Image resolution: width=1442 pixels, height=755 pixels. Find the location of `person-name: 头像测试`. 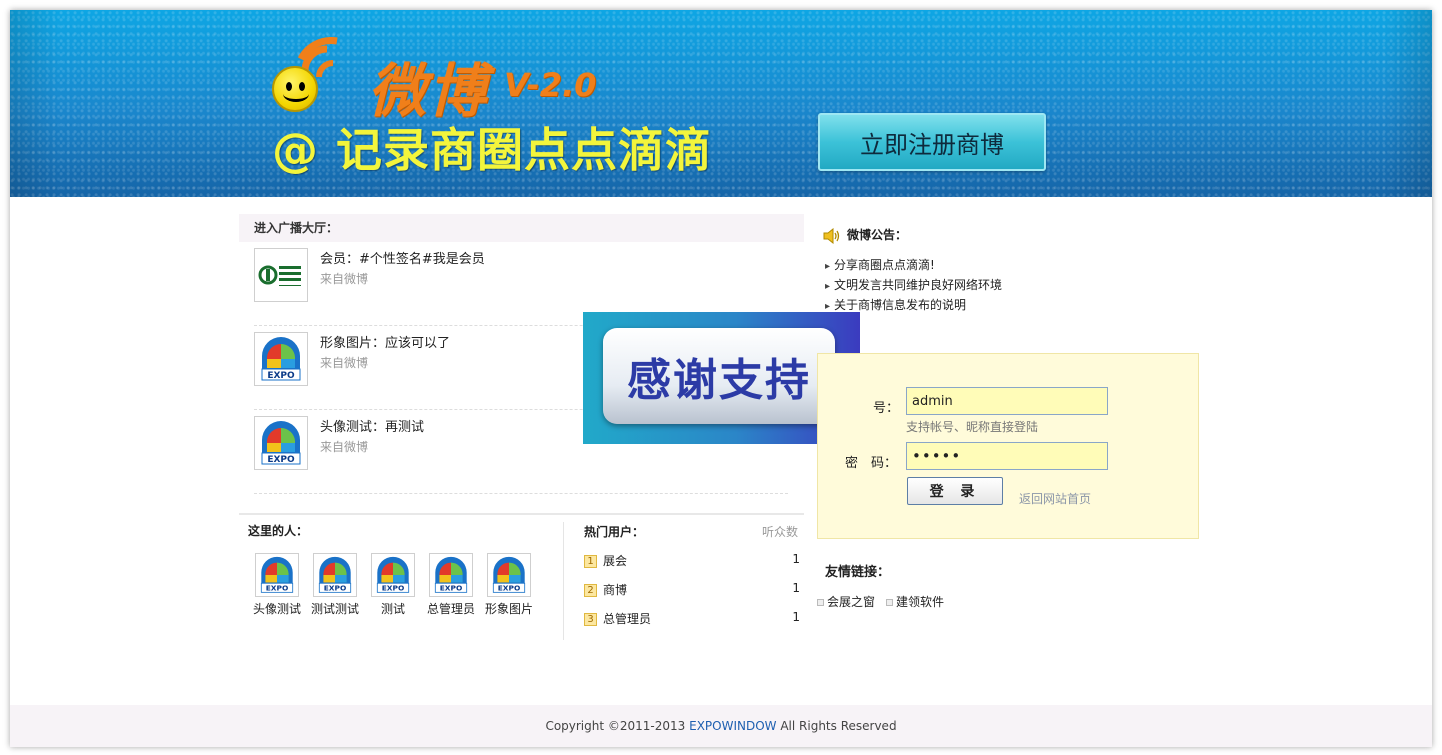

person-name: 头像测试 is located at coordinates (277, 608).